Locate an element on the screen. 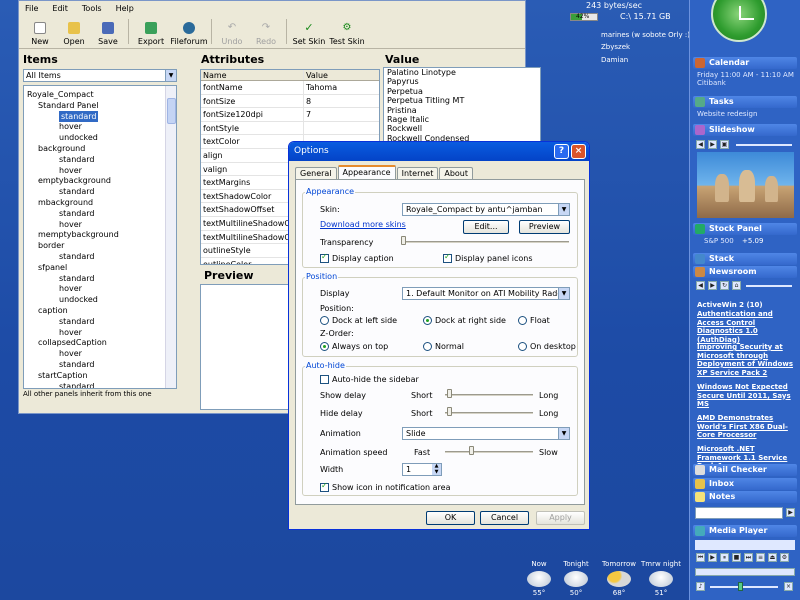 This screenshot has height=600, width=800. ok-button: OK is located at coordinates (450, 518).